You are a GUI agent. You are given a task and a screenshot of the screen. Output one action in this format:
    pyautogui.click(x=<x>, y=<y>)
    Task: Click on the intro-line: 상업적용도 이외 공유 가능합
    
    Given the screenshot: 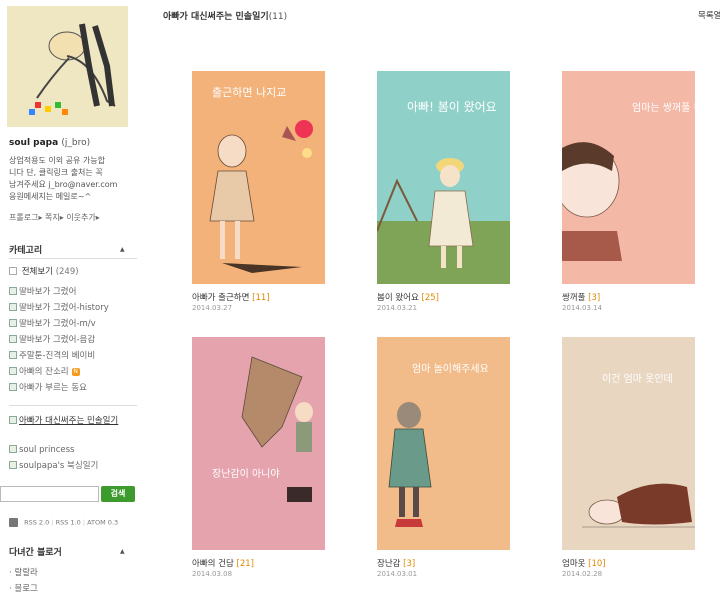 What is the action you would take?
    pyautogui.click(x=57, y=160)
    